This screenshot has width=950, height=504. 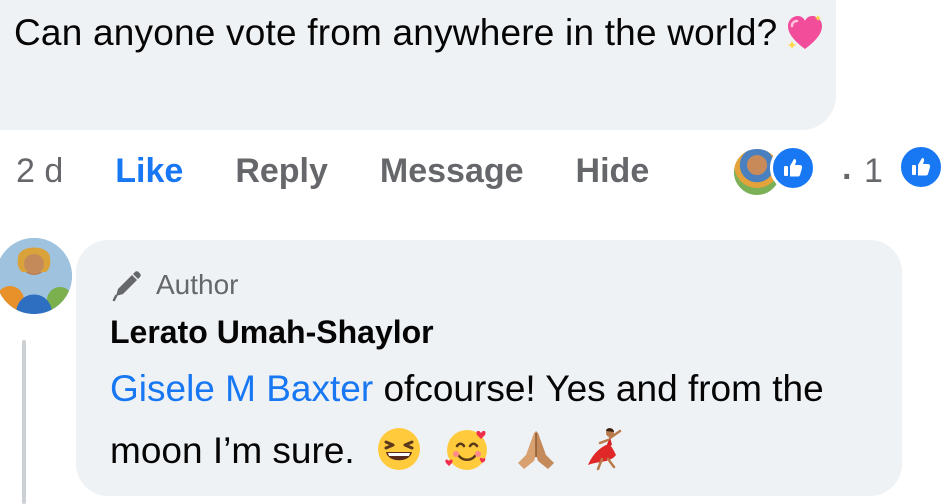 What do you see at coordinates (39, 171) in the screenshot?
I see `comment-timestamp: 2 d` at bounding box center [39, 171].